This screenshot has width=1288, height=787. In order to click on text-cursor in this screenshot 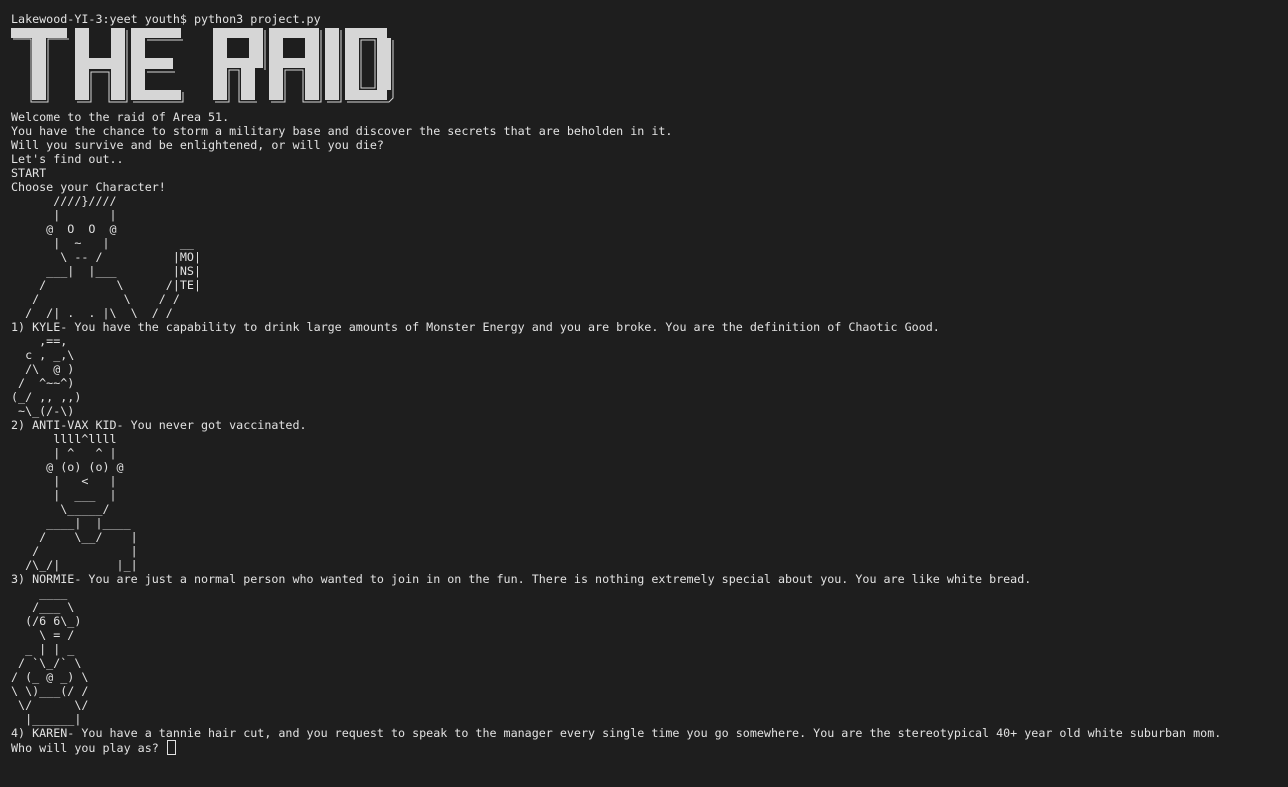, I will do `click(171, 747)`.